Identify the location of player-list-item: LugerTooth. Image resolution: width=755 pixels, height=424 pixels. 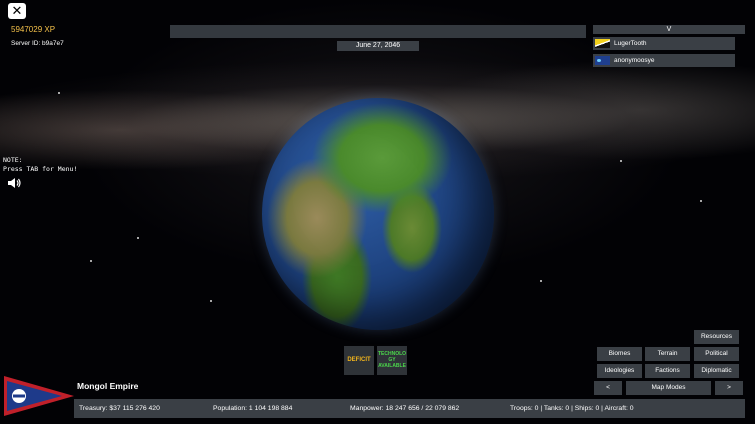
(664, 43).